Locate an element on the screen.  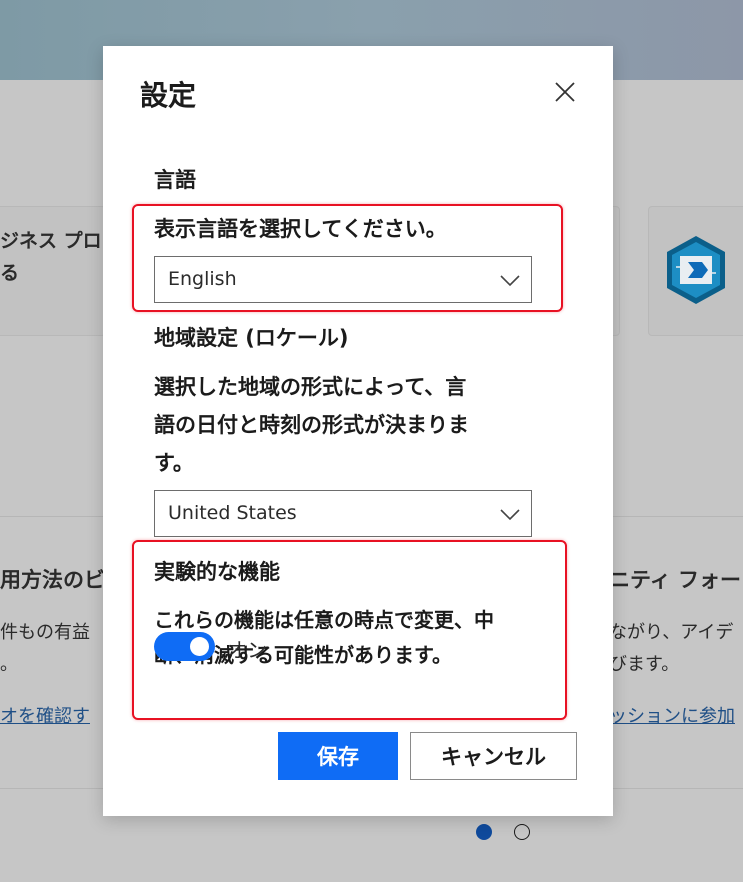
locale-description-line: す。 is located at coordinates (174, 463).